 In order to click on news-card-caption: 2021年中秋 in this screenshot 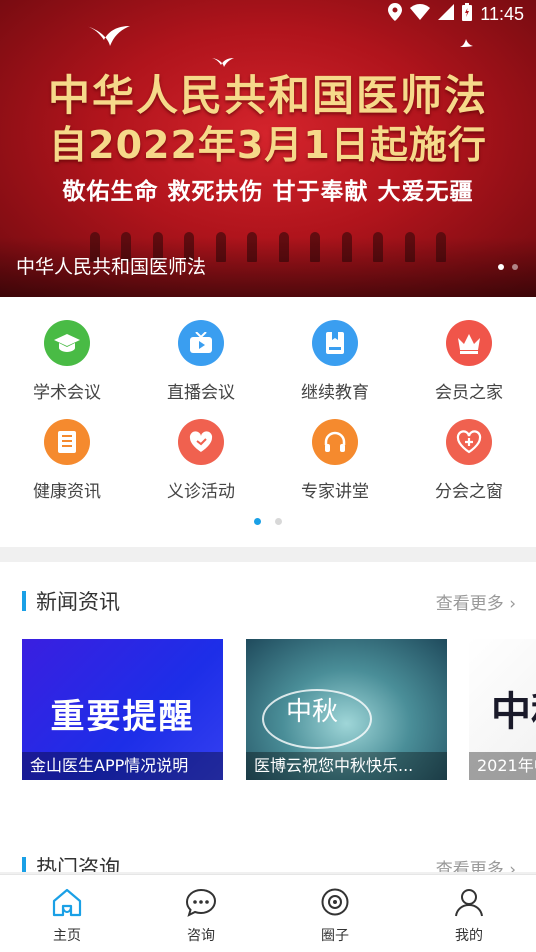, I will do `click(502, 766)`.